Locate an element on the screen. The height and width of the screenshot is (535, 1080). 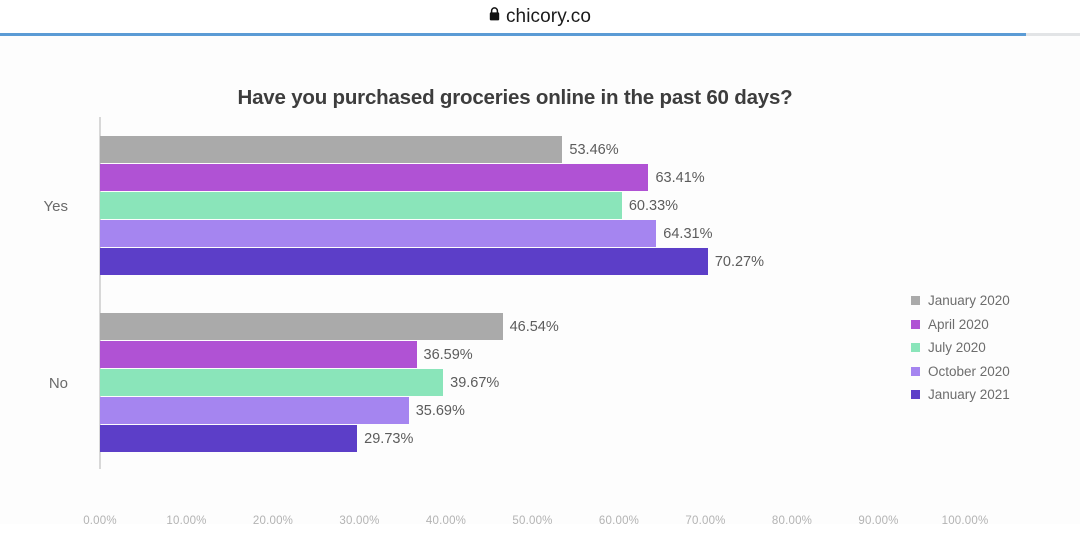
url-display: chicory.co is located at coordinates (540, 17).